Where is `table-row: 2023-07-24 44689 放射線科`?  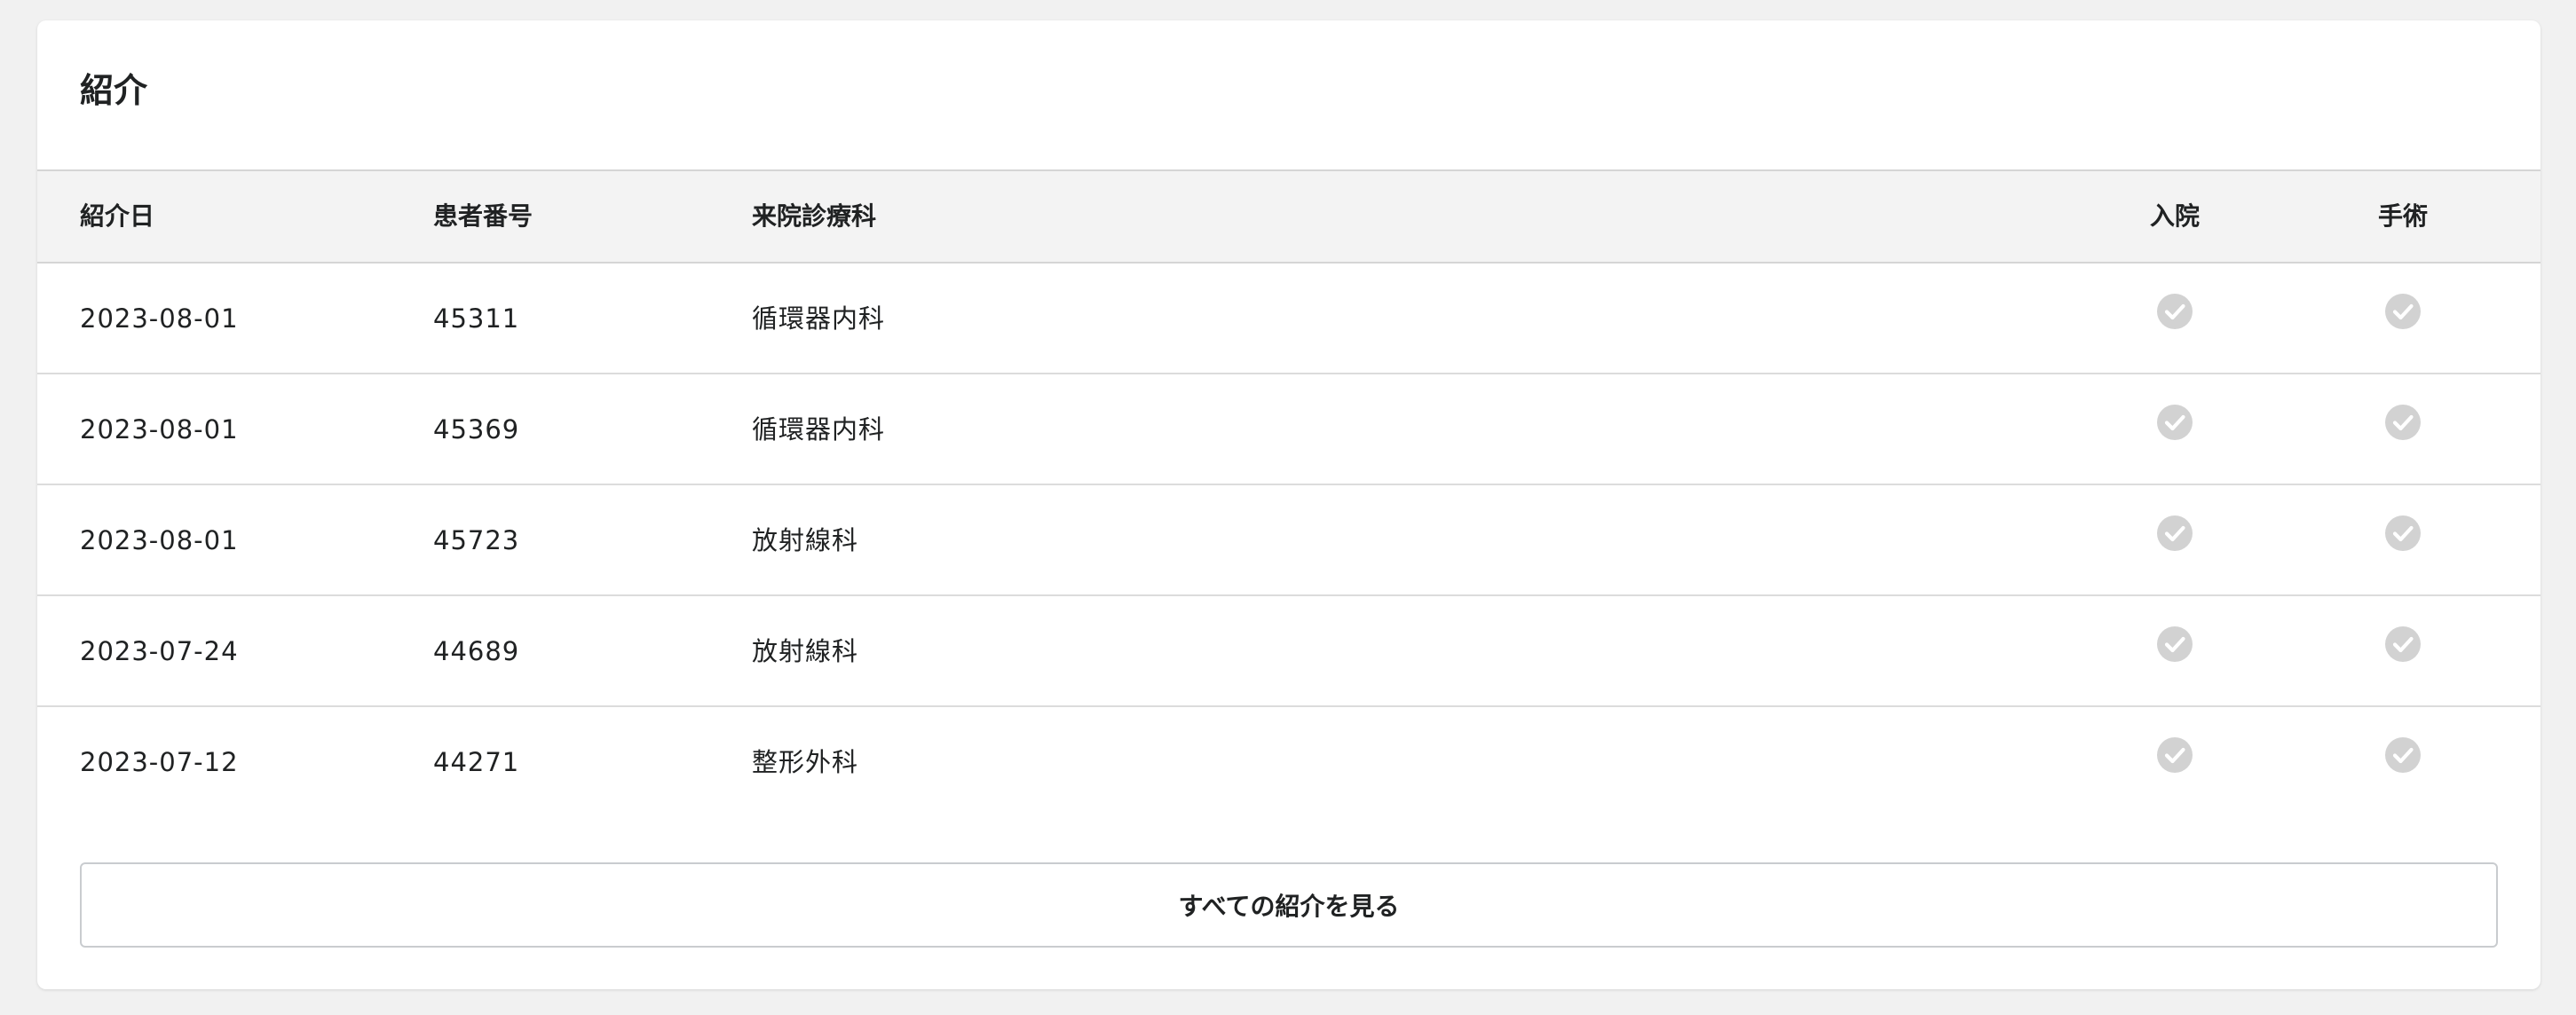 table-row: 2023-07-24 44689 放射線科 is located at coordinates (1288, 651).